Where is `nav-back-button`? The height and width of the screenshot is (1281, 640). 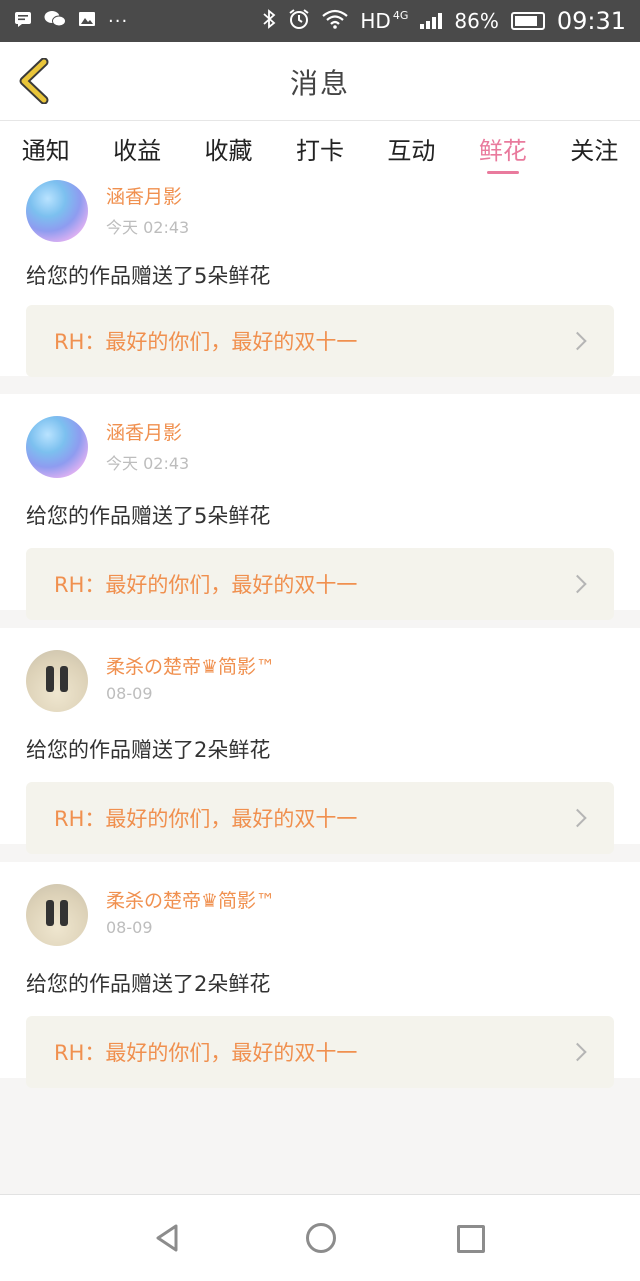
nav-back-button is located at coordinates (167, 1240).